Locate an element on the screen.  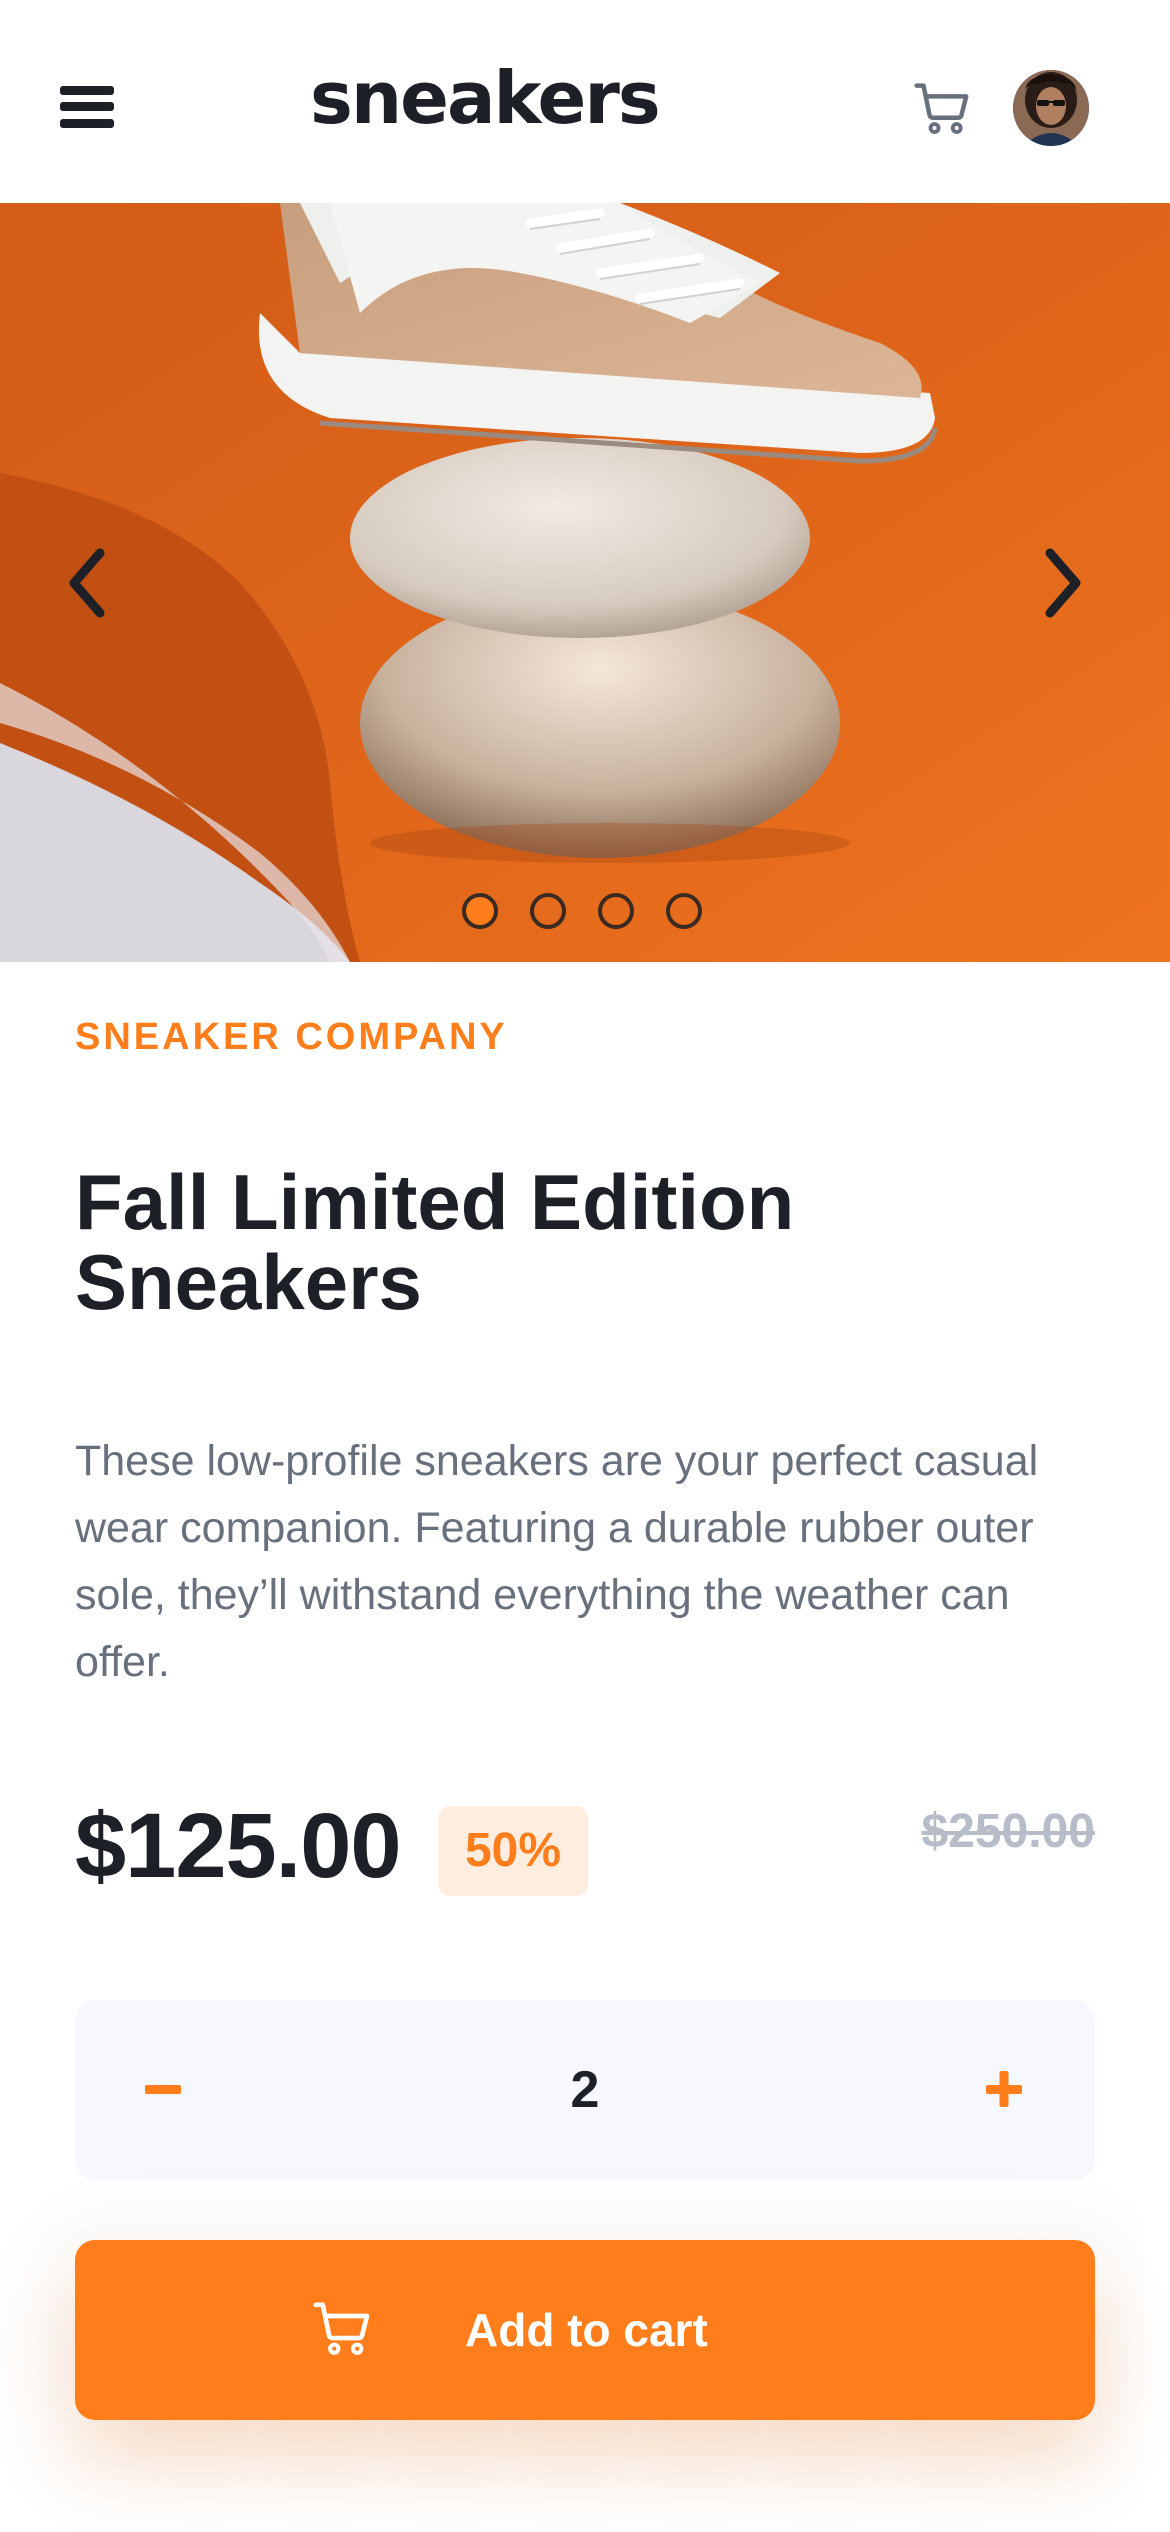
next-image-button is located at coordinates (1062, 583).